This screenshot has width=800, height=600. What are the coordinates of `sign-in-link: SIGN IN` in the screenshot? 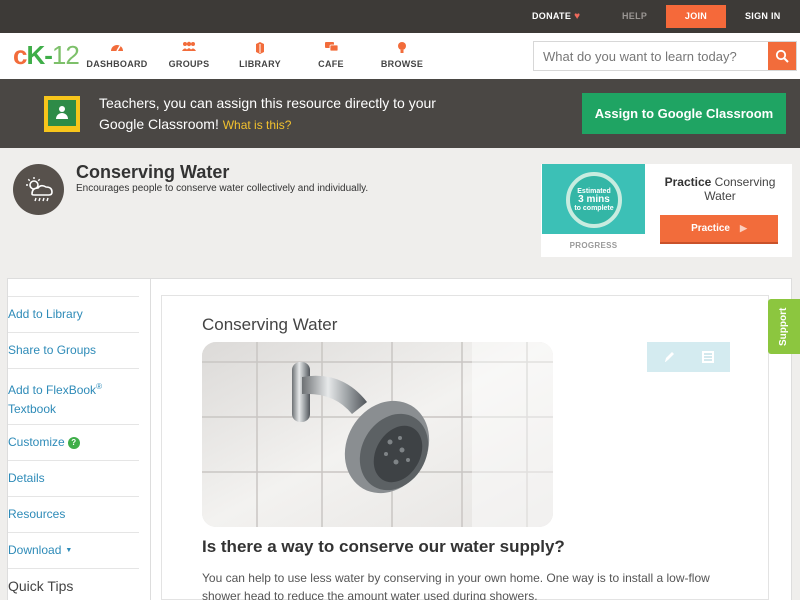 It's located at (763, 16).